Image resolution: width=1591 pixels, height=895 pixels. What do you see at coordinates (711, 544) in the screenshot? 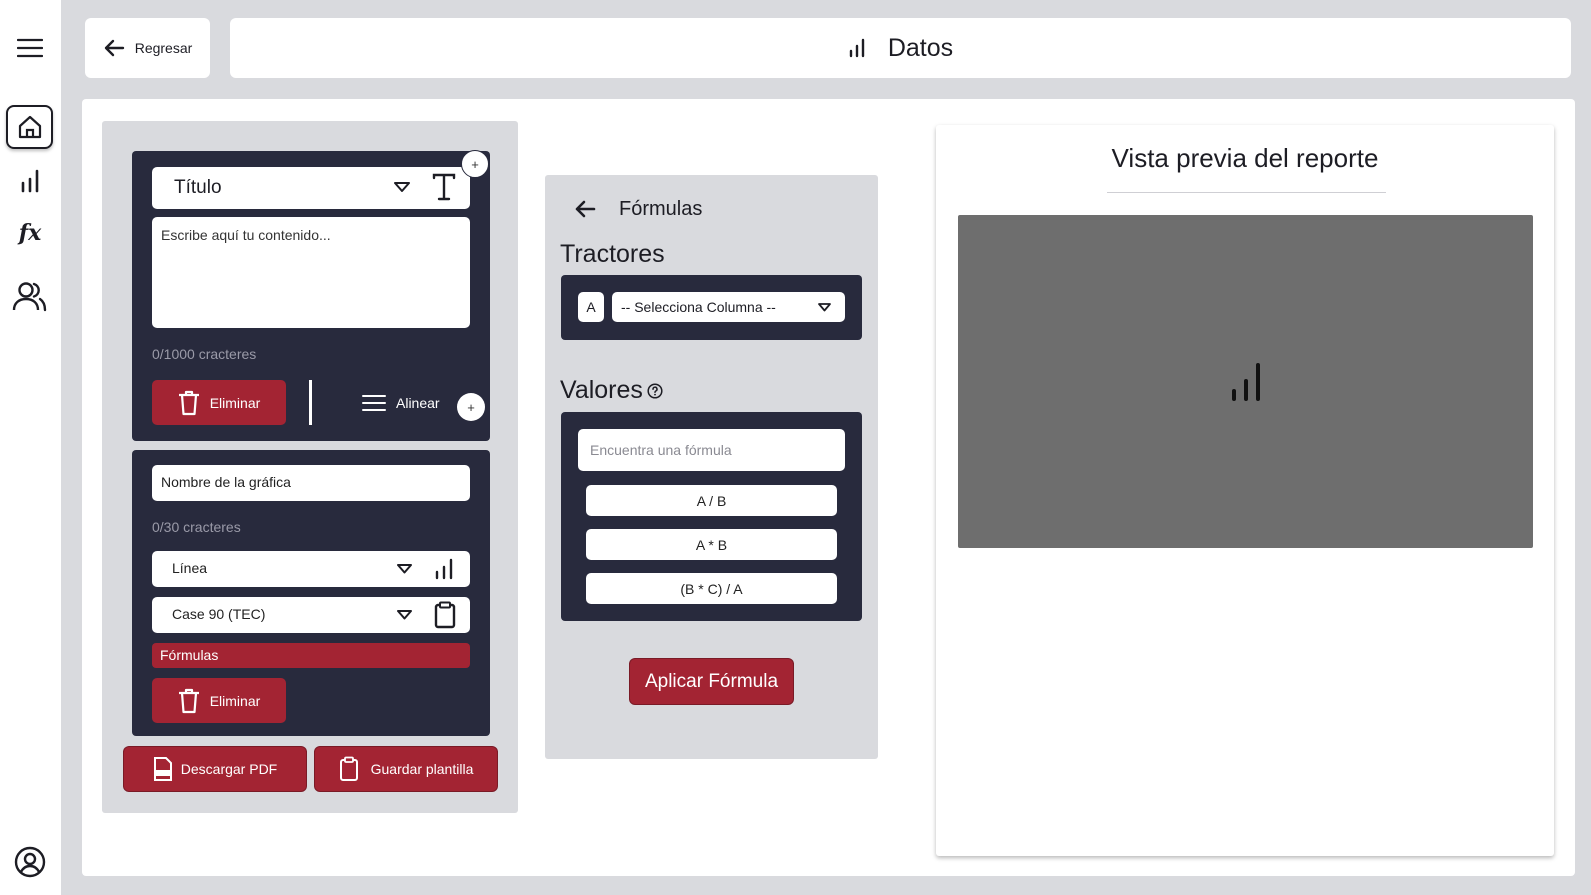
I see `formula-option: A * B` at bounding box center [711, 544].